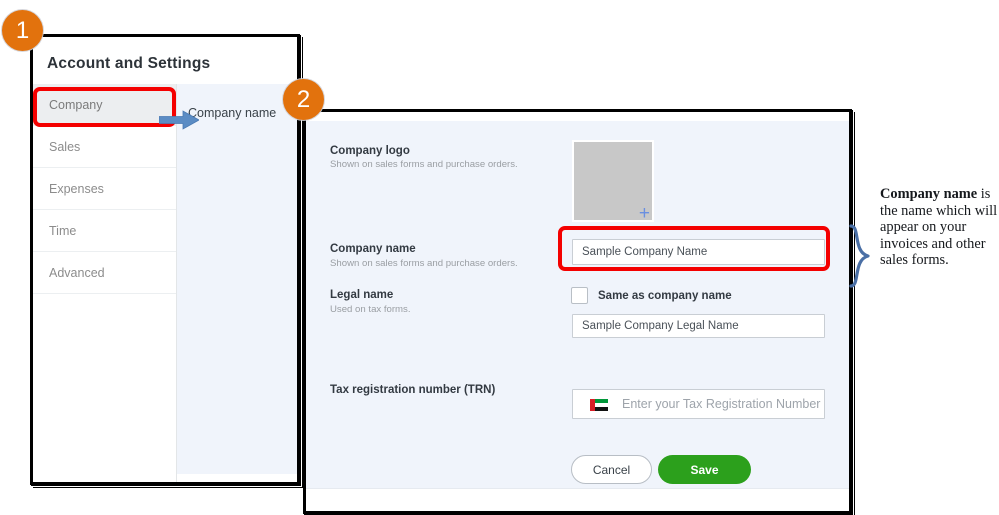 The height and width of the screenshot is (515, 999). Describe the element at coordinates (613, 181) in the screenshot. I see `company-logo-placeholder: +` at that location.